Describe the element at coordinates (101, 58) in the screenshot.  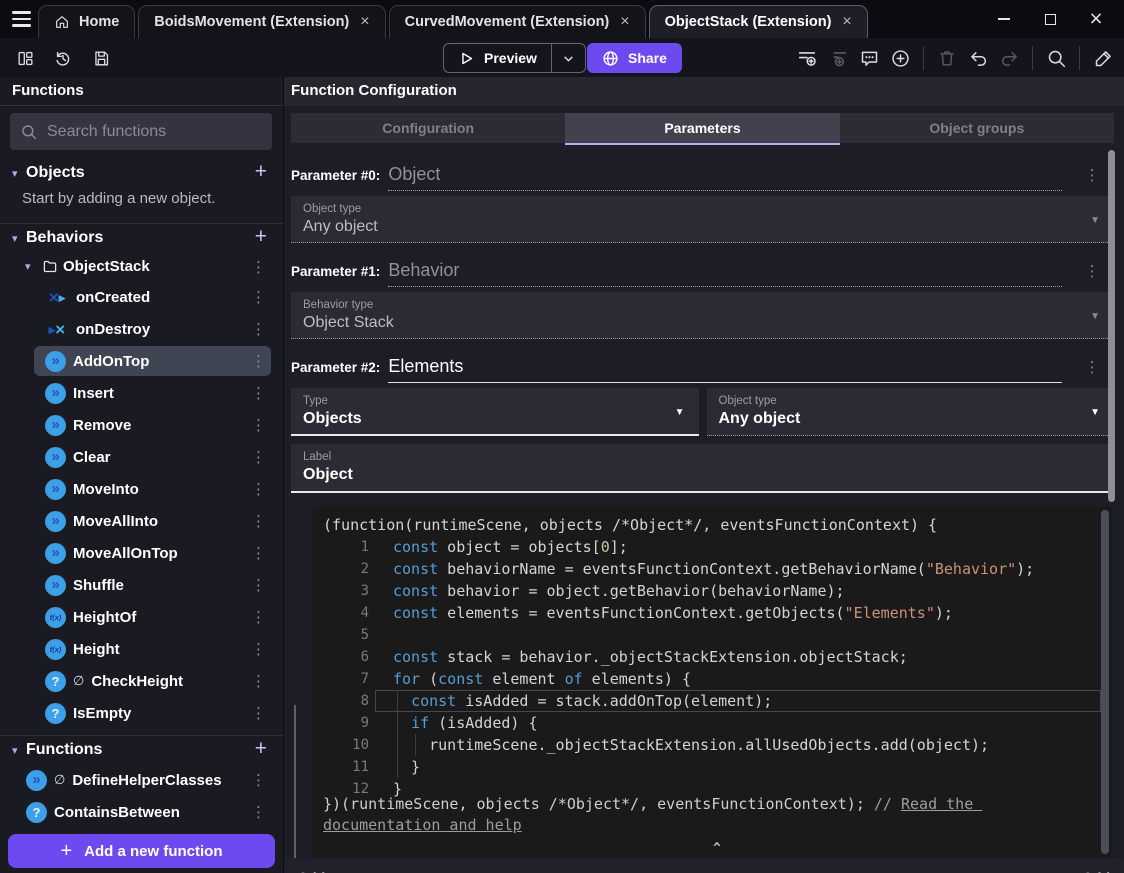
I see `save-icon` at that location.